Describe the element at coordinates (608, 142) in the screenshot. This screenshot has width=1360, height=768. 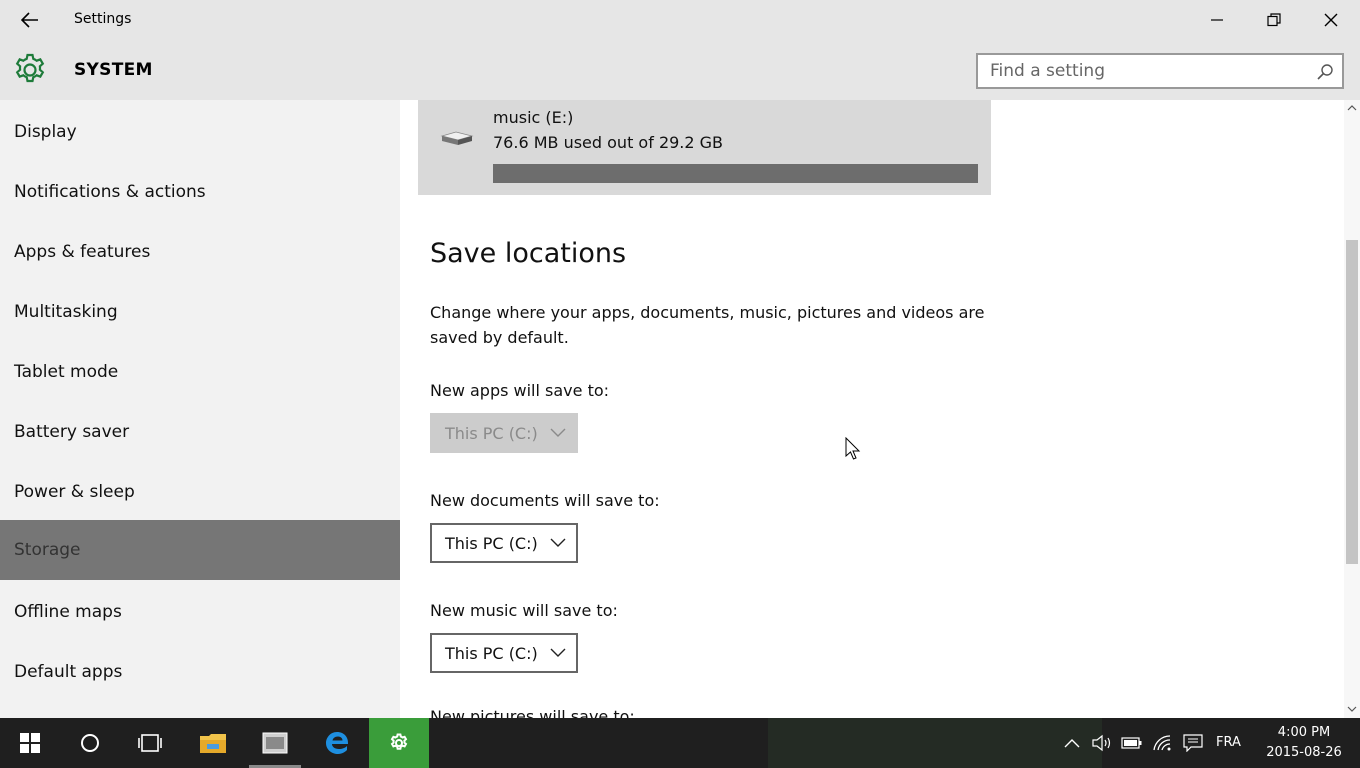
I see `drive-usage: 76.6 MB used out of 29.2 GB` at that location.